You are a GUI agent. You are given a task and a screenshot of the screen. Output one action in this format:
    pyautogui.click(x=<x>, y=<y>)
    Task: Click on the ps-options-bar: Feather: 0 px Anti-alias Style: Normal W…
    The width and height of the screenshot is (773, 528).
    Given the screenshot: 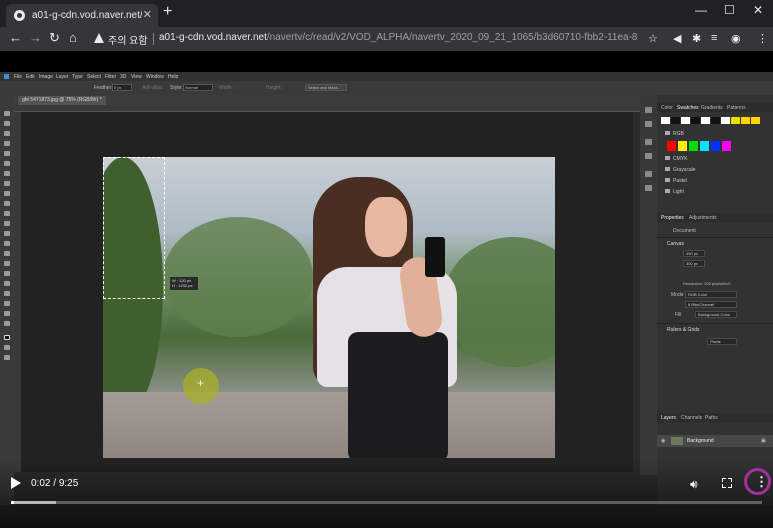 What is the action you would take?
    pyautogui.click(x=386, y=88)
    